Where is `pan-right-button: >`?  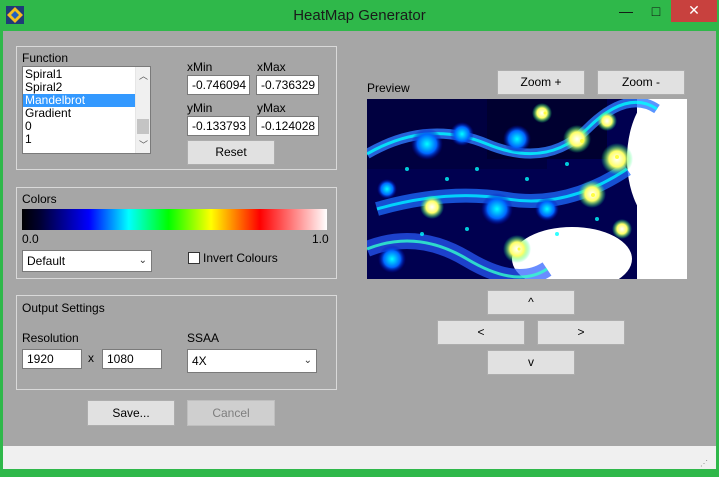 pan-right-button: > is located at coordinates (581, 332).